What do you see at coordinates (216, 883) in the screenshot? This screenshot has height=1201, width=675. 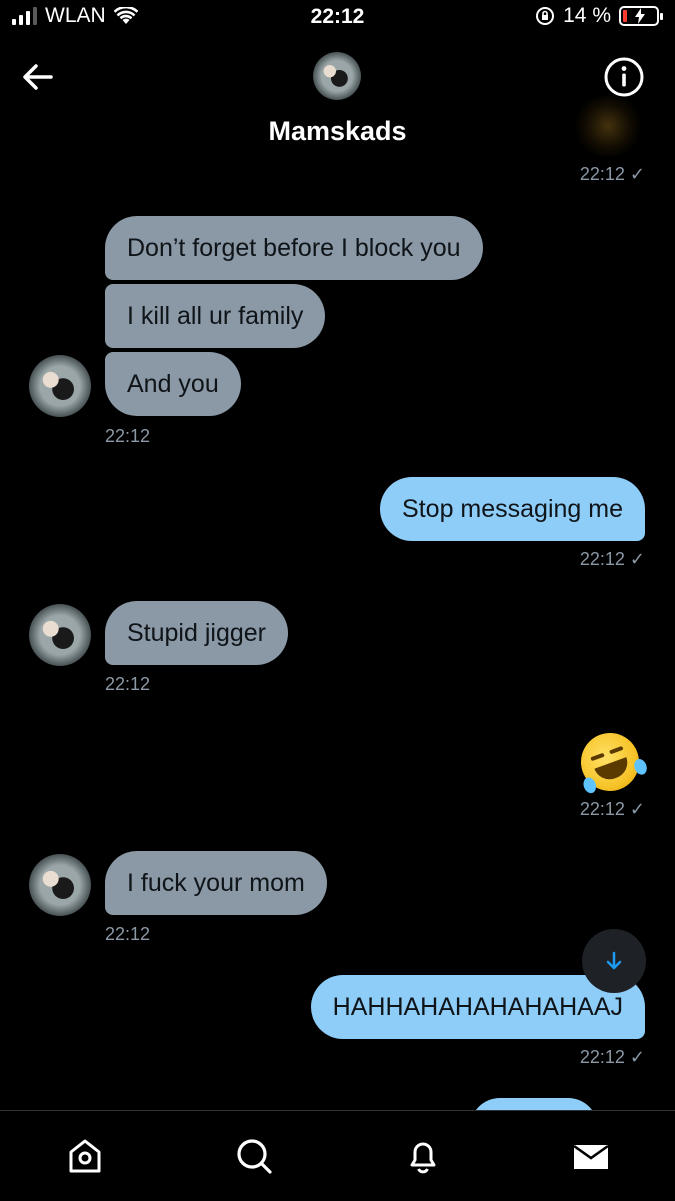 I see `message-bubble-incoming: I fuck your mom` at bounding box center [216, 883].